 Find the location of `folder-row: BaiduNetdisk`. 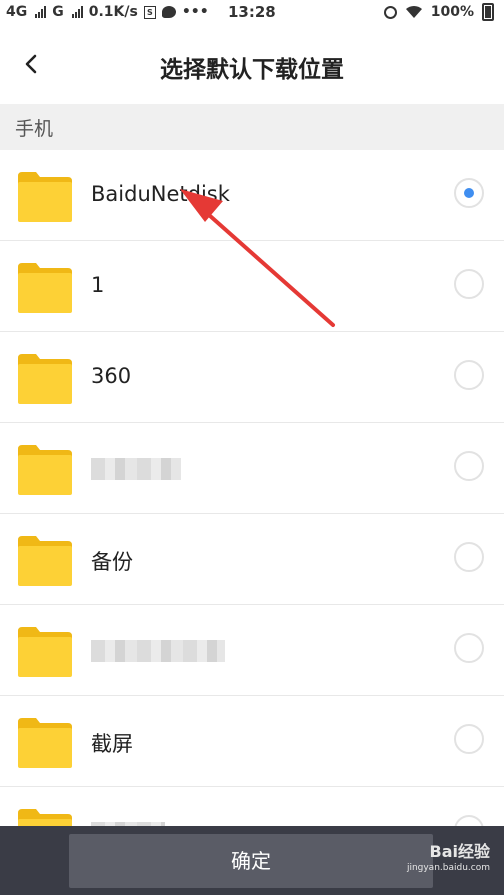

folder-row: BaiduNetdisk is located at coordinates (252, 195).